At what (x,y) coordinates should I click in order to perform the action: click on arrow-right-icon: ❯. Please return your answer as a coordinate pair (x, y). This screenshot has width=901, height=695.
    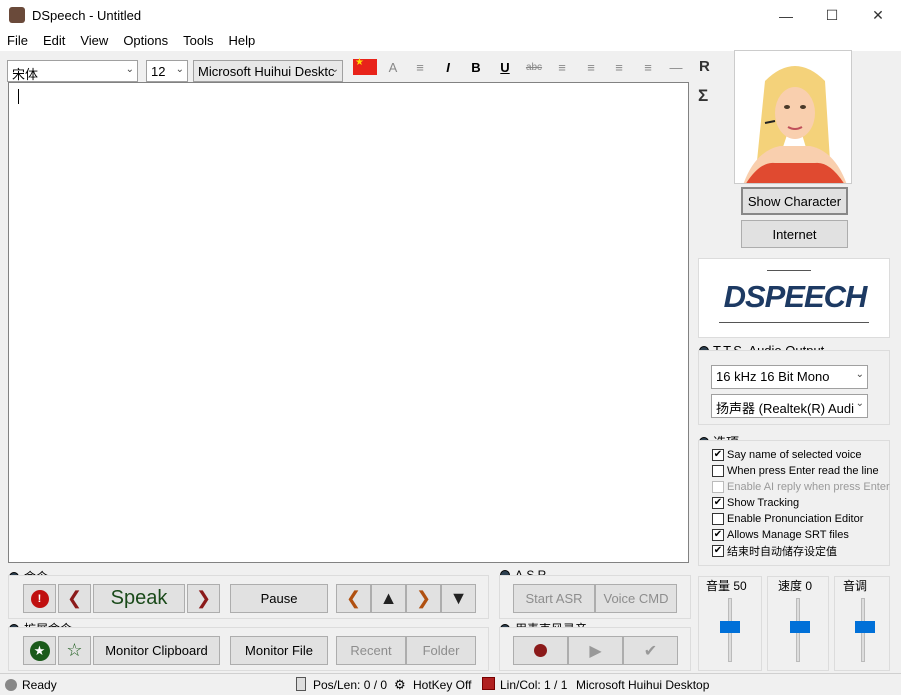
    Looking at the image, I should click on (423, 598).